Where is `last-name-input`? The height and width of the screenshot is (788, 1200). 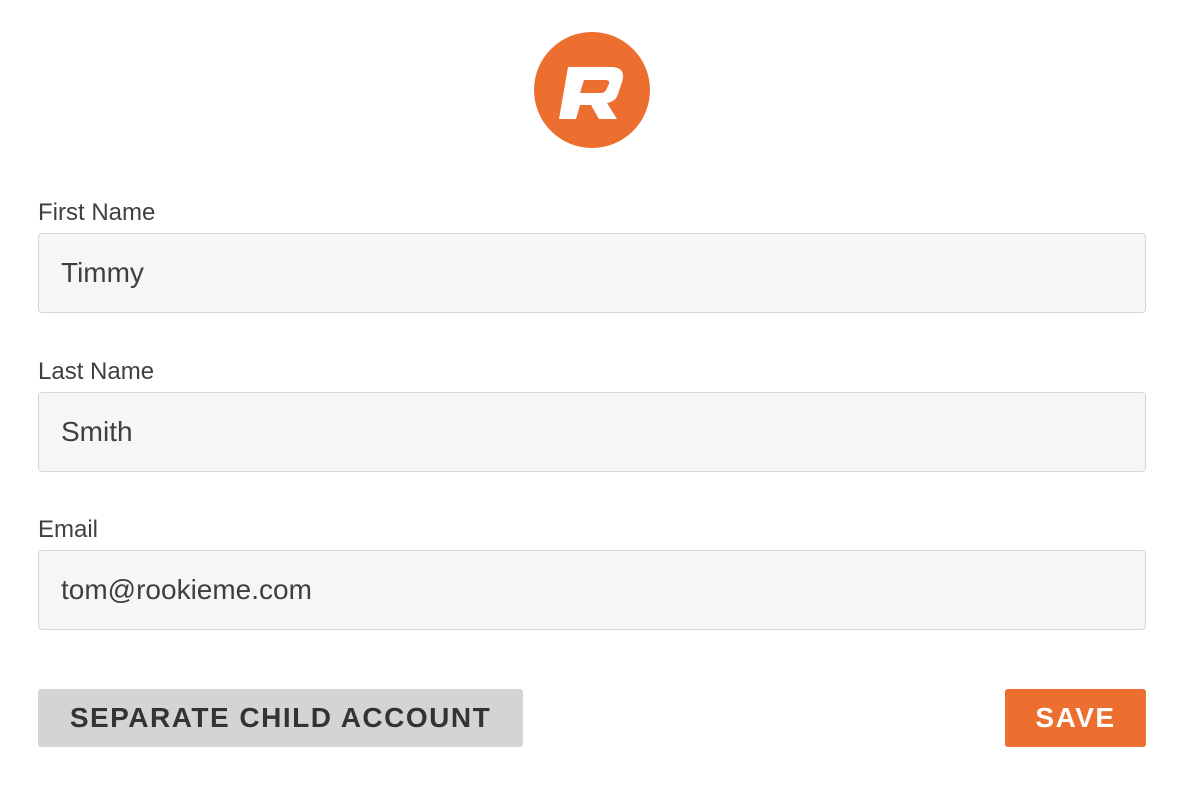
last-name-input is located at coordinates (592, 432).